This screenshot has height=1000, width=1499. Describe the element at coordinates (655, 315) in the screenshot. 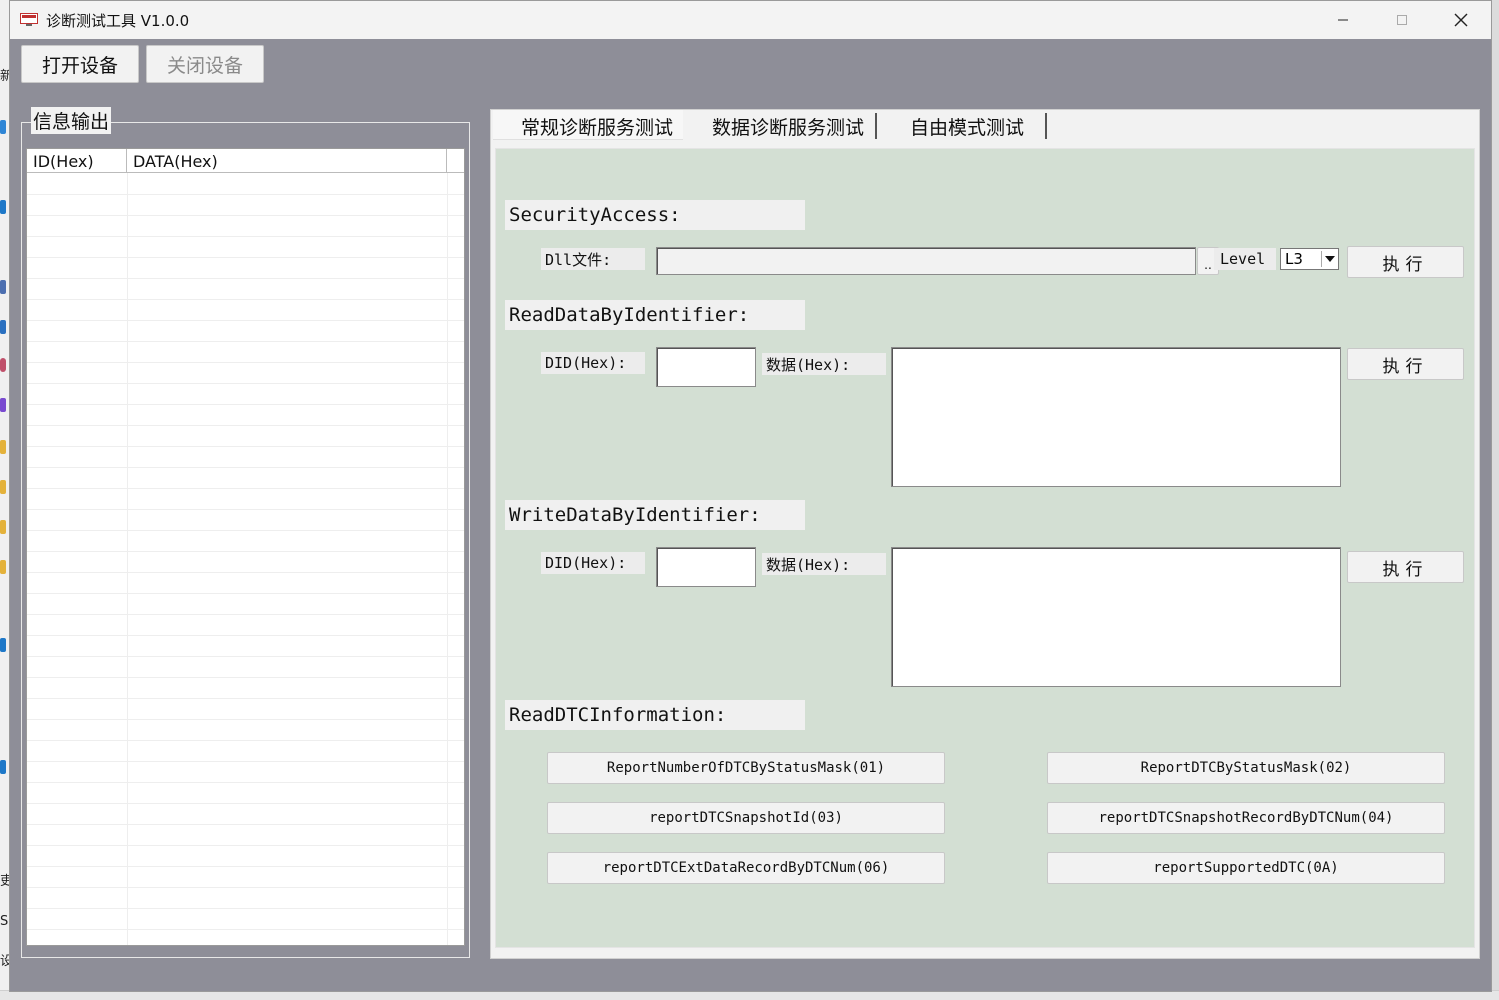

I see `read-did-title: ReadDataByIdentifier:` at that location.